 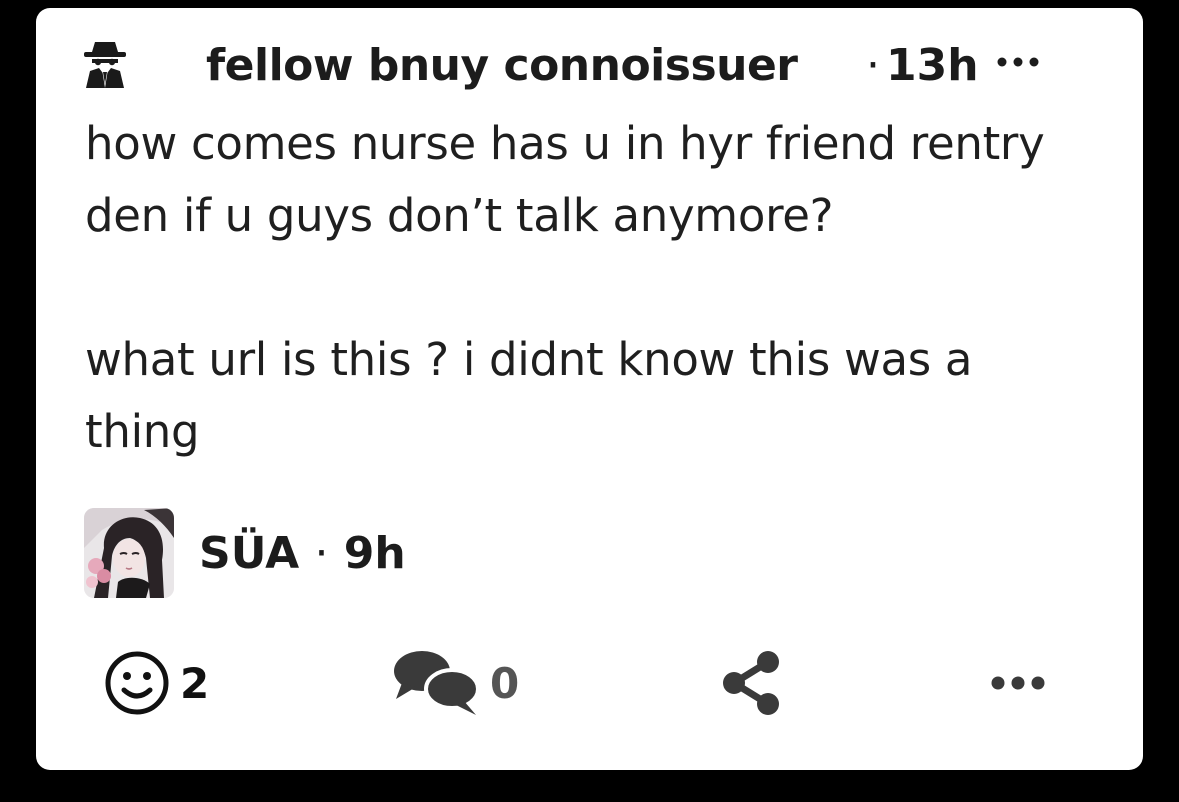 I want to click on avatar, so click(x=129, y=553).